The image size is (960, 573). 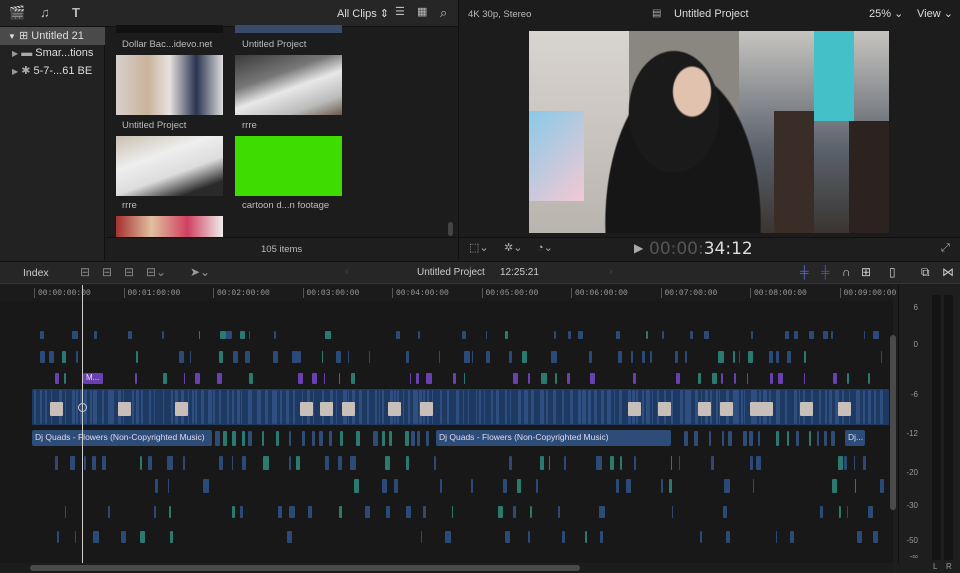 What do you see at coordinates (82, 407) in the screenshot?
I see `skimmer-handle` at bounding box center [82, 407].